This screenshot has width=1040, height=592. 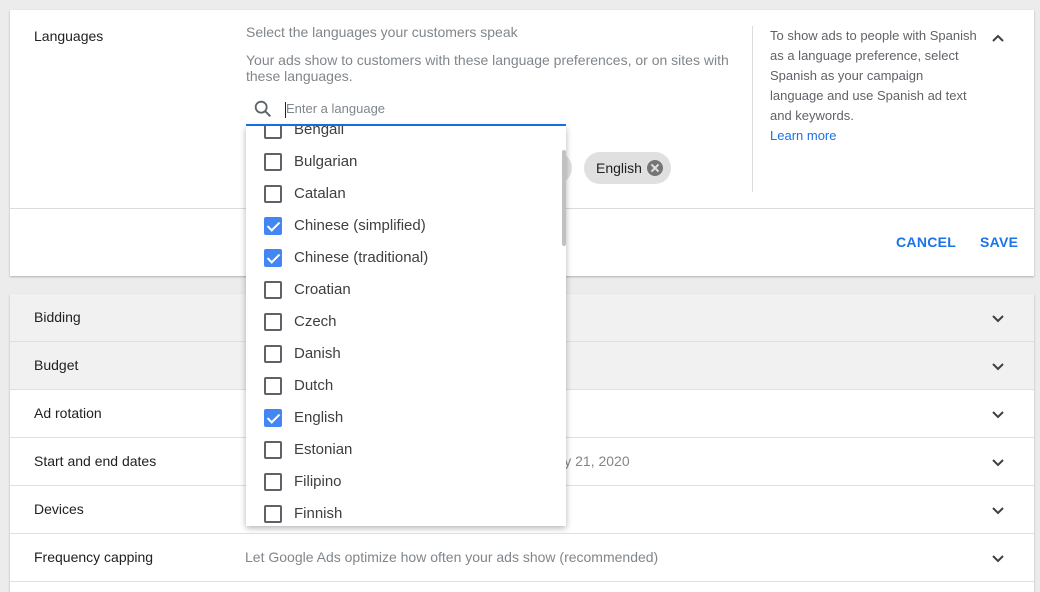 I want to click on language-option: Chinese (simplified), so click(x=399, y=226).